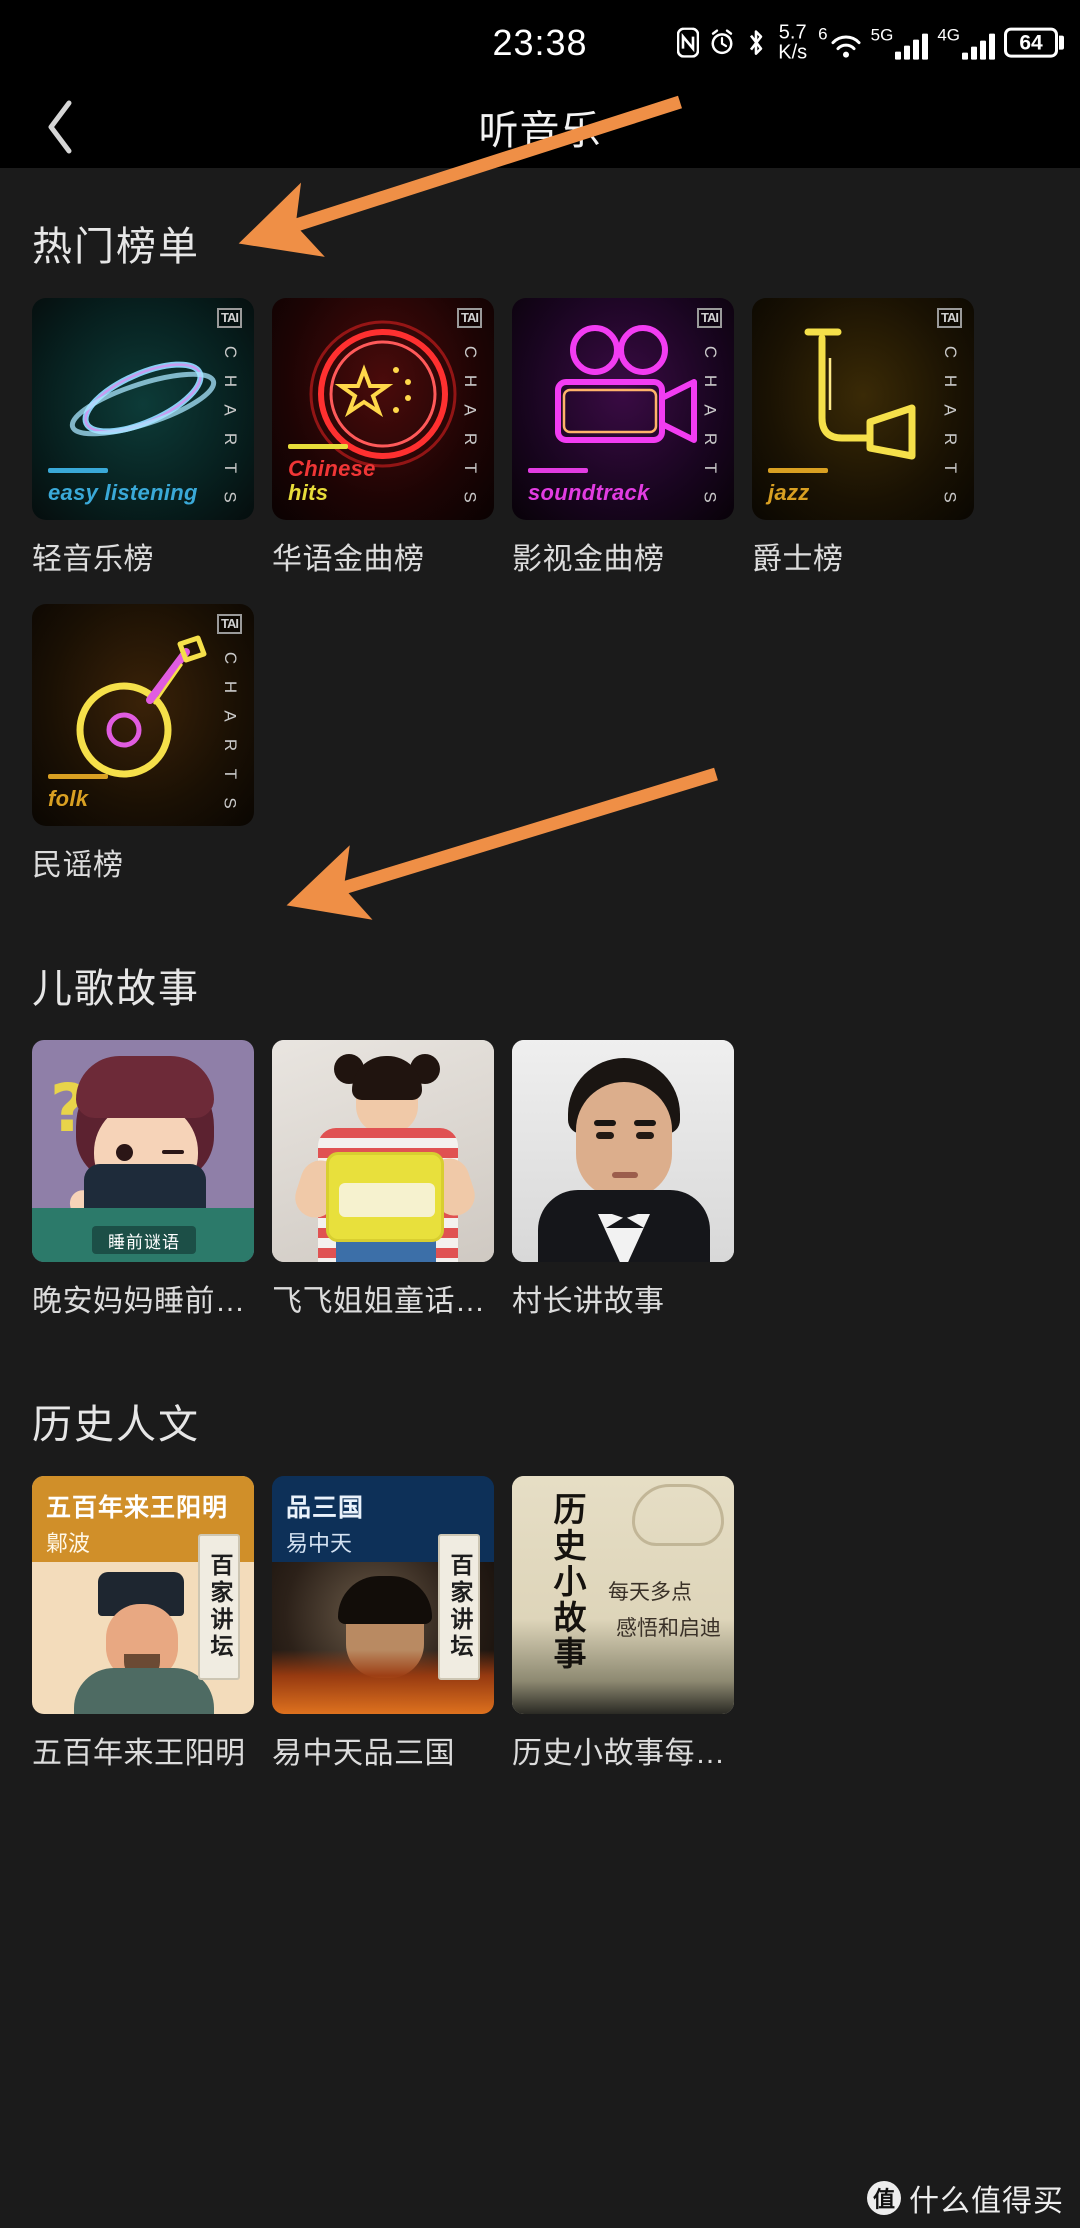 This screenshot has width=1080, height=2228. I want to click on wifi-icon: 6, so click(839, 43).